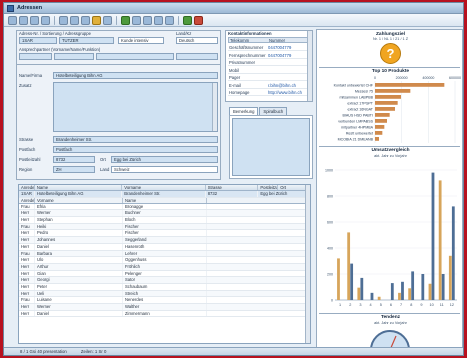  Describe the element at coordinates (197, 40) in the screenshot. I see `language-select: Deutsch` at that location.